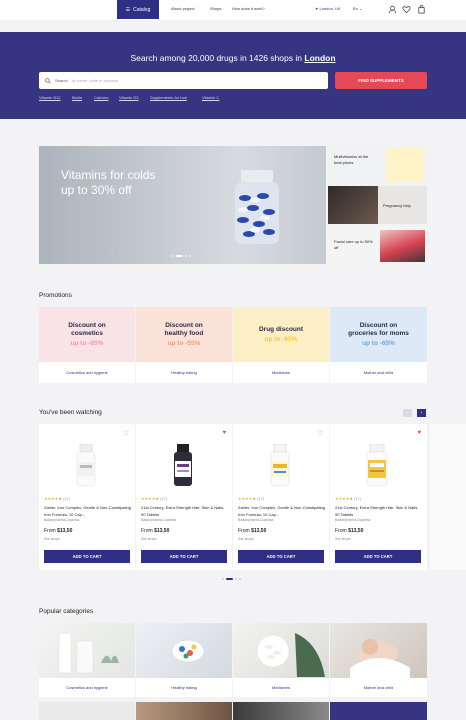 The height and width of the screenshot is (720, 466). Describe the element at coordinates (421, 9) in the screenshot. I see `cart-icon` at that location.